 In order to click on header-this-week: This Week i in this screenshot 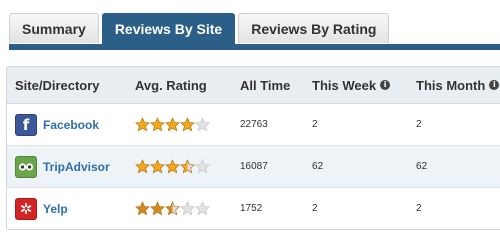, I will do `click(351, 85)`.